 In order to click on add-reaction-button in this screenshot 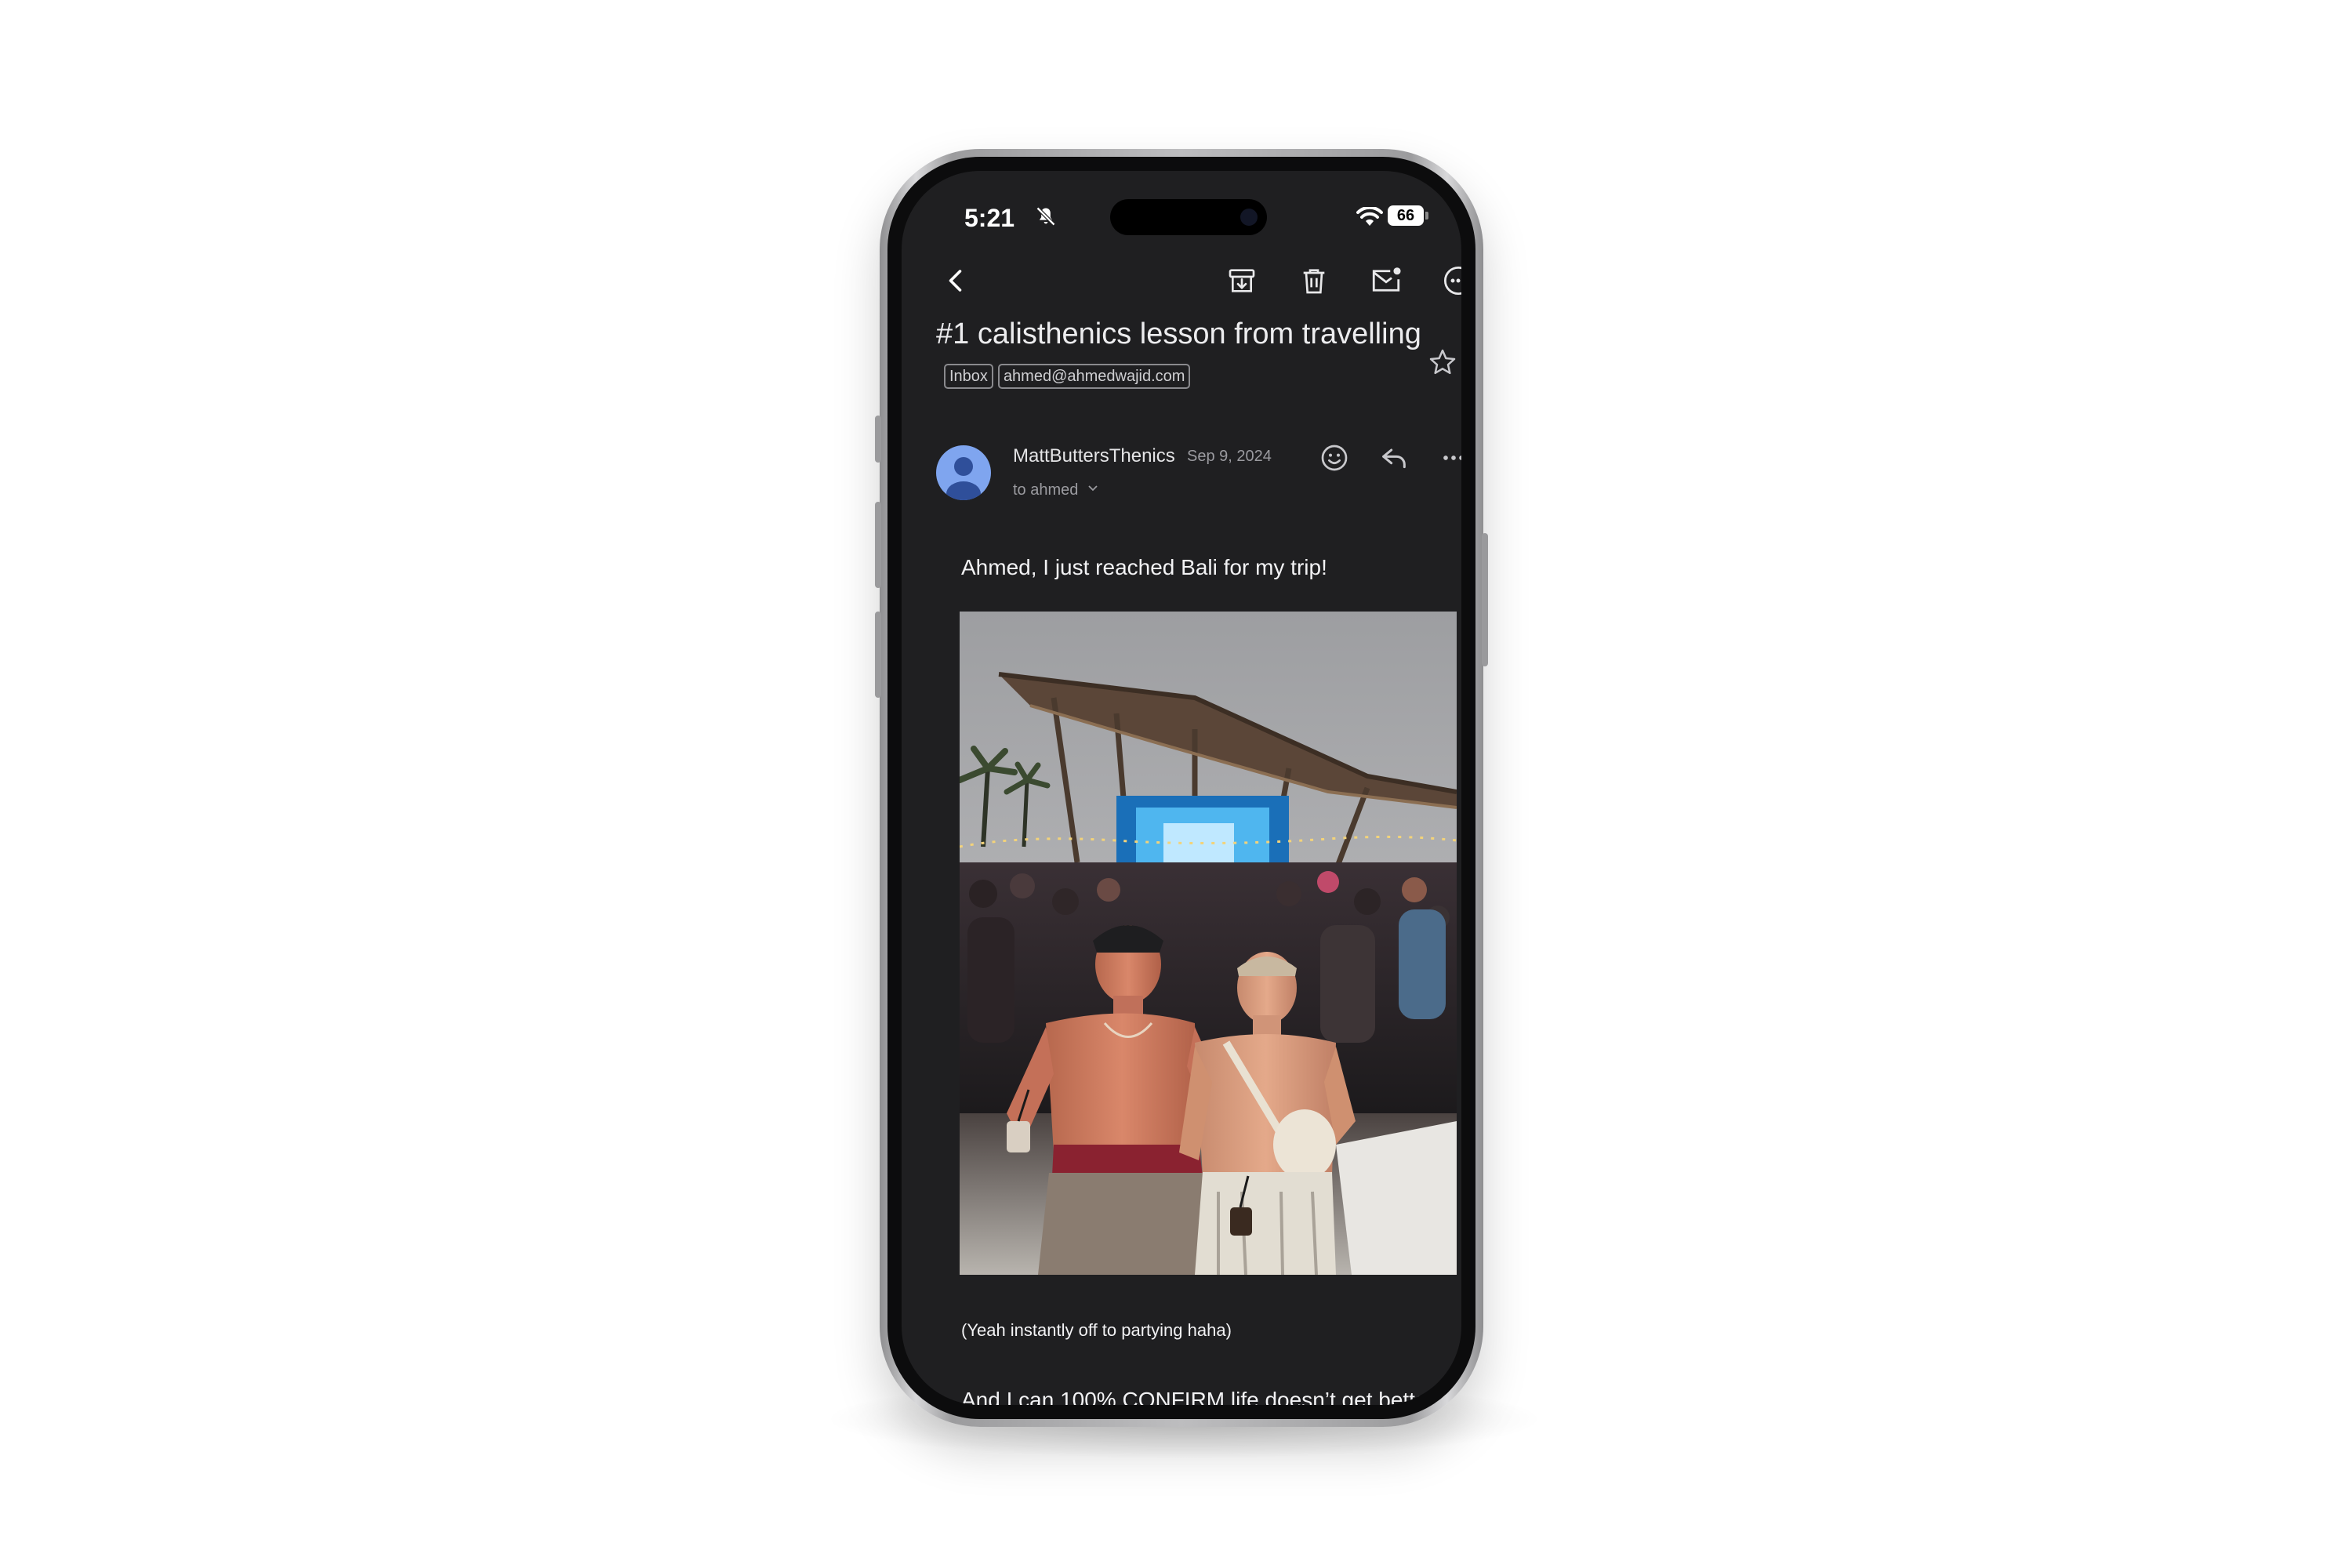, I will do `click(1334, 457)`.